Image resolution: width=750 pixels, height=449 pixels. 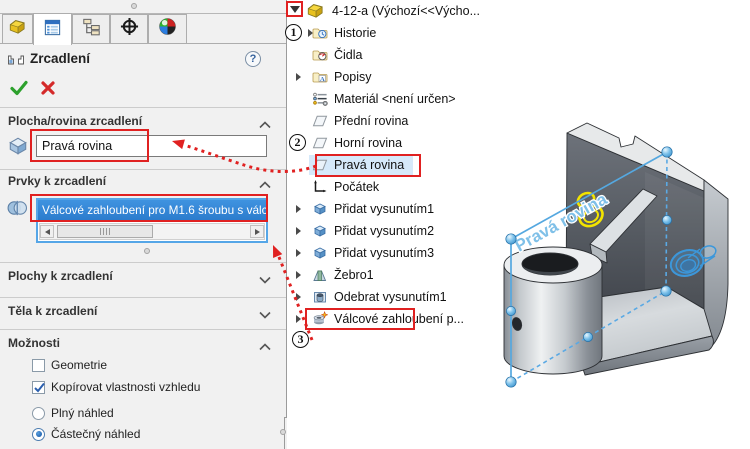 I want to click on tree-item-10: Přidat vysunutím2, so click(x=399, y=231).